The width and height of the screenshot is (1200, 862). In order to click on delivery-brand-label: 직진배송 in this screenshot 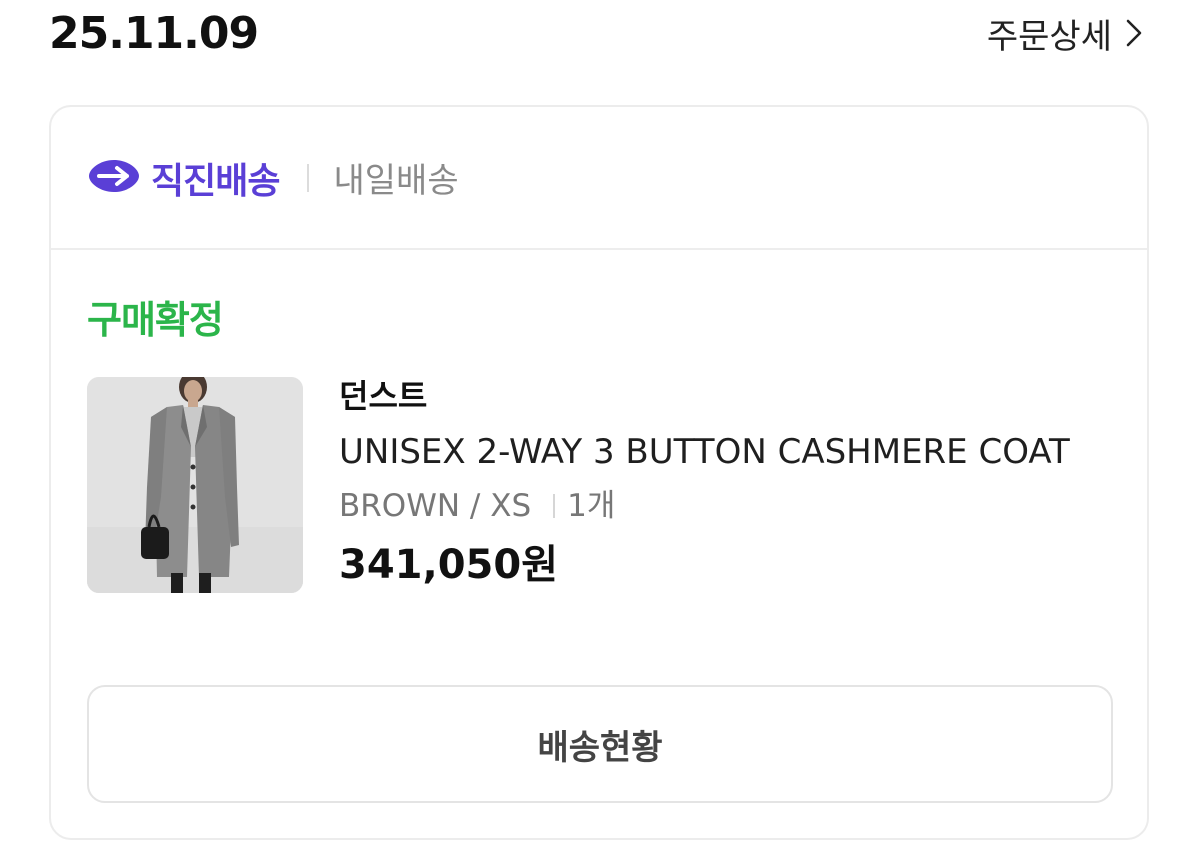, I will do `click(215, 181)`.